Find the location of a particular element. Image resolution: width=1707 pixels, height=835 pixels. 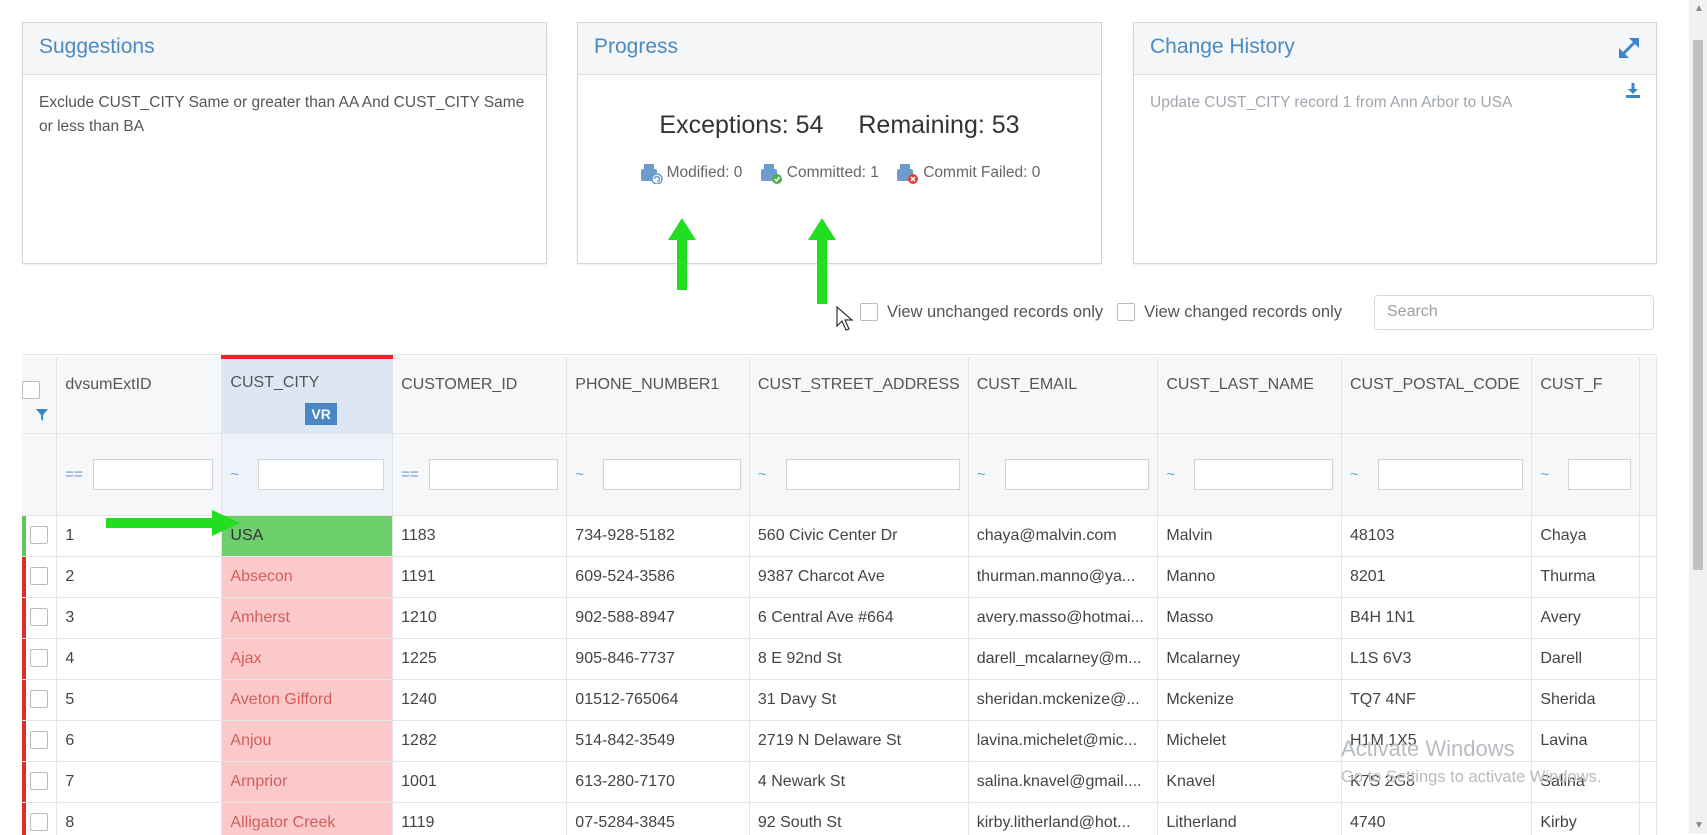

cell-cust-street-address: 6 Central Ave #664 is located at coordinates (858, 617).